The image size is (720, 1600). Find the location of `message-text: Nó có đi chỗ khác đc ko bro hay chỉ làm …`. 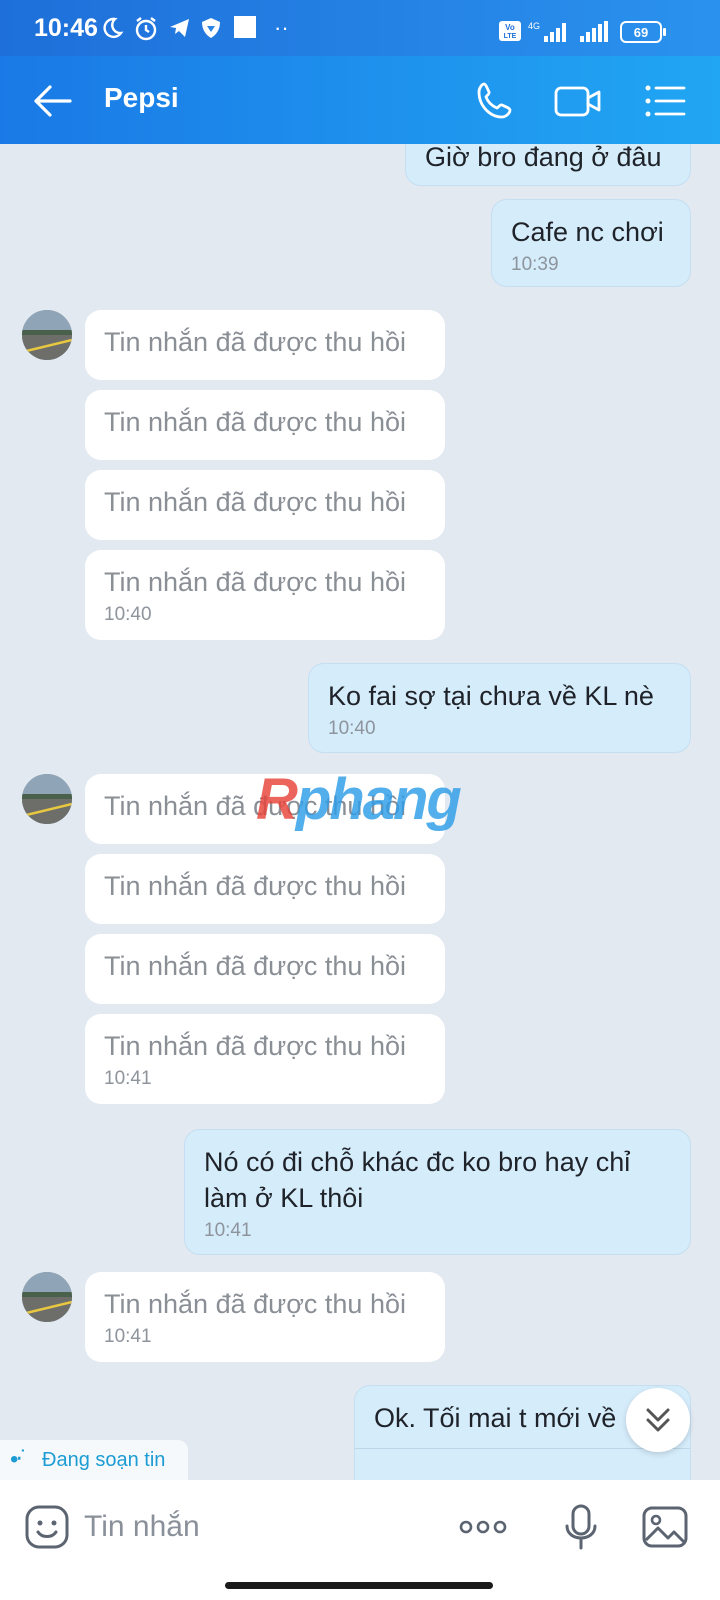

message-text: Nó có đi chỗ khác đc ko bro hay chỉ làm … is located at coordinates (417, 1180).